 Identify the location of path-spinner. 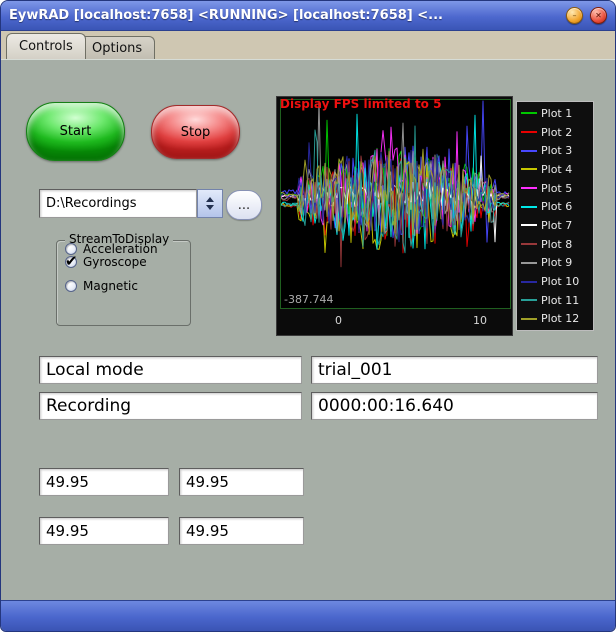
(210, 203).